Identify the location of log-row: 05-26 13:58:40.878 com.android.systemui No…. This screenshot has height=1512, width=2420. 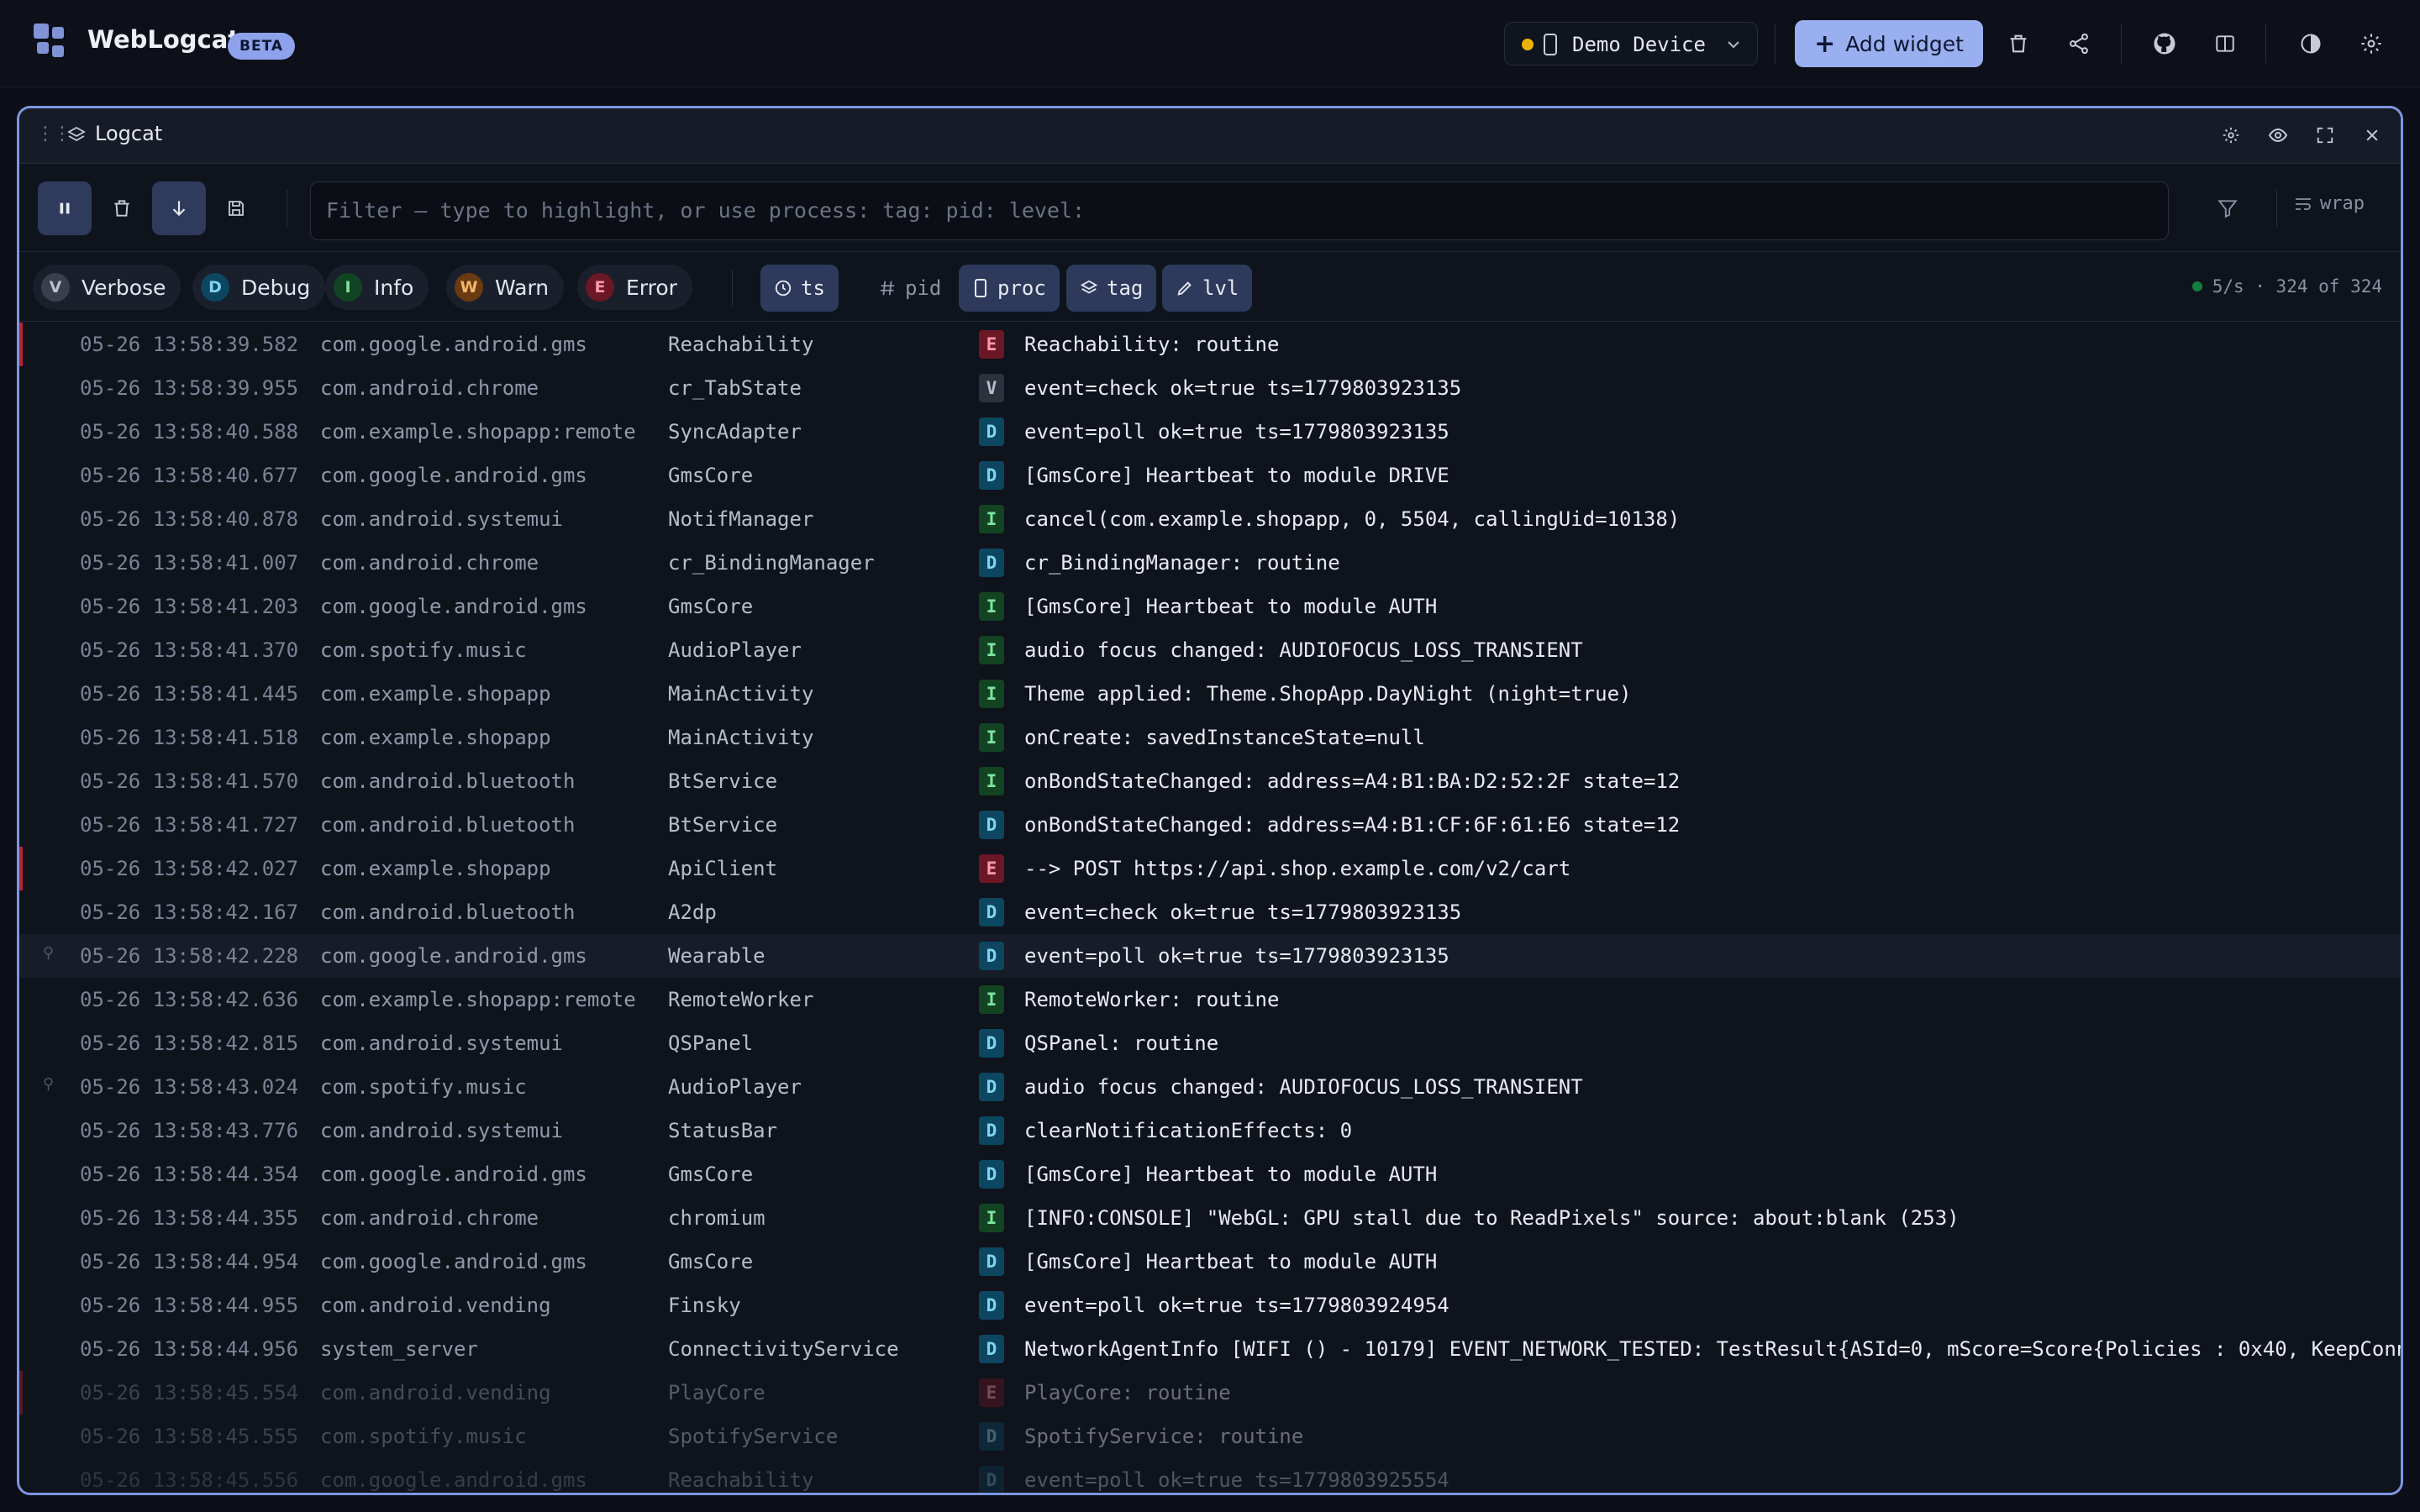
(1210, 519).